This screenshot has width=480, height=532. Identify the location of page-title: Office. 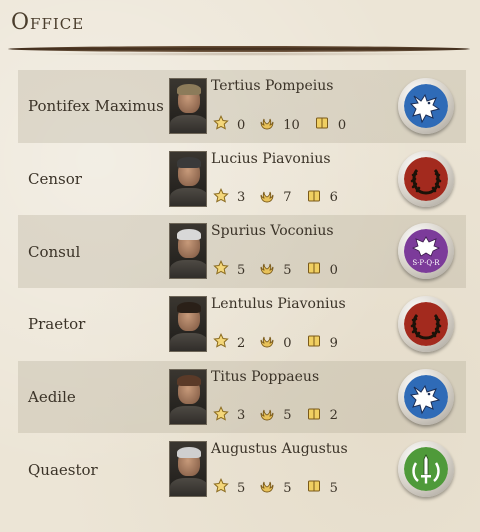
(48, 22).